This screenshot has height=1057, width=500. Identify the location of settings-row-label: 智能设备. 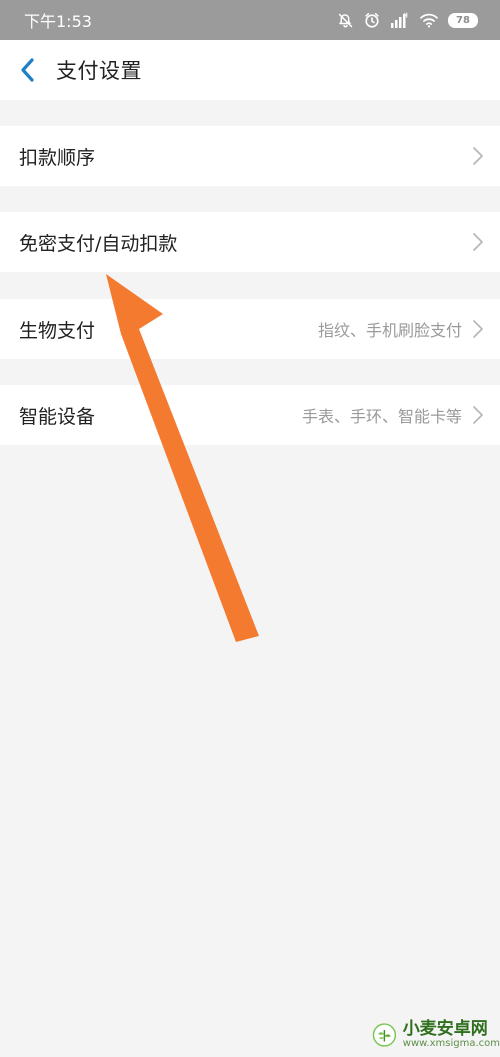
(57, 416).